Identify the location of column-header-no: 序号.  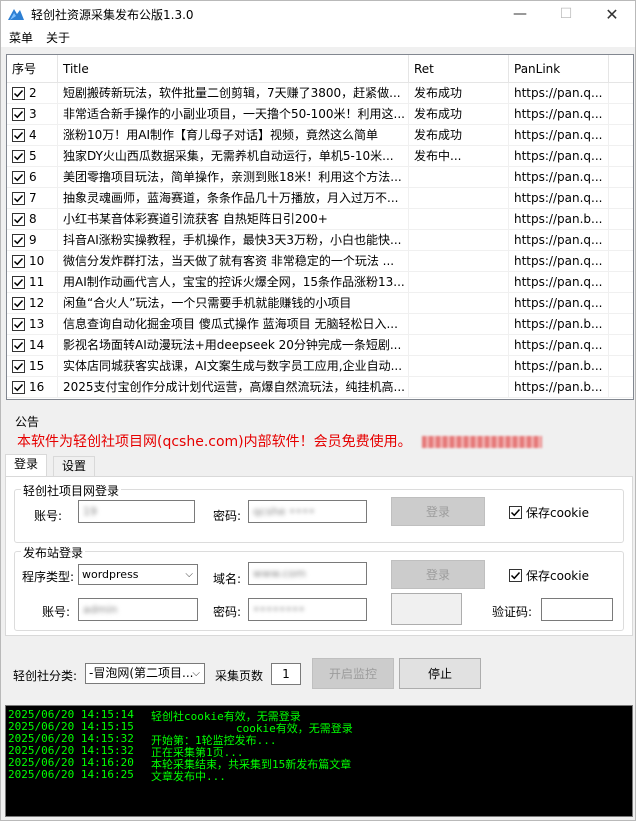
(32, 69).